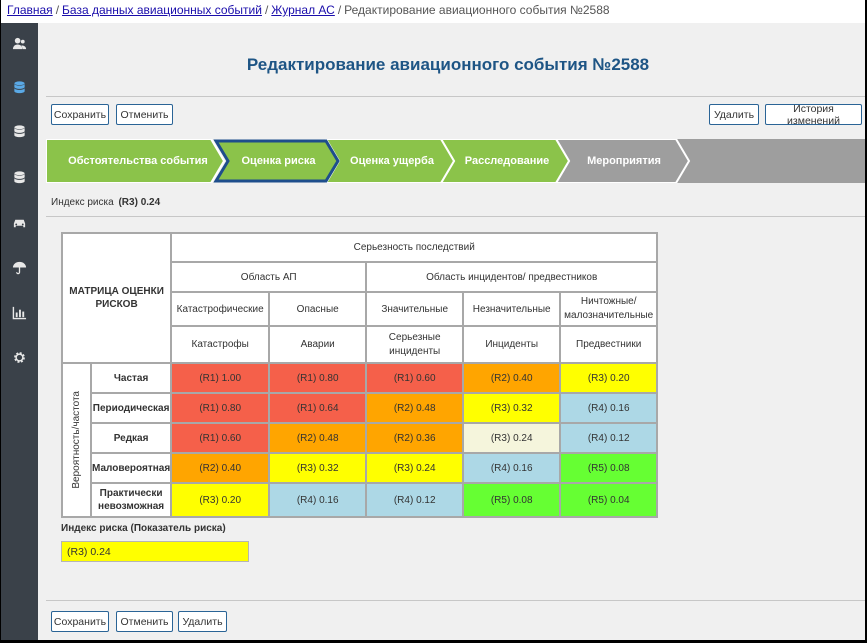  Describe the element at coordinates (19, 331) in the screenshot. I see `sidebar` at that location.